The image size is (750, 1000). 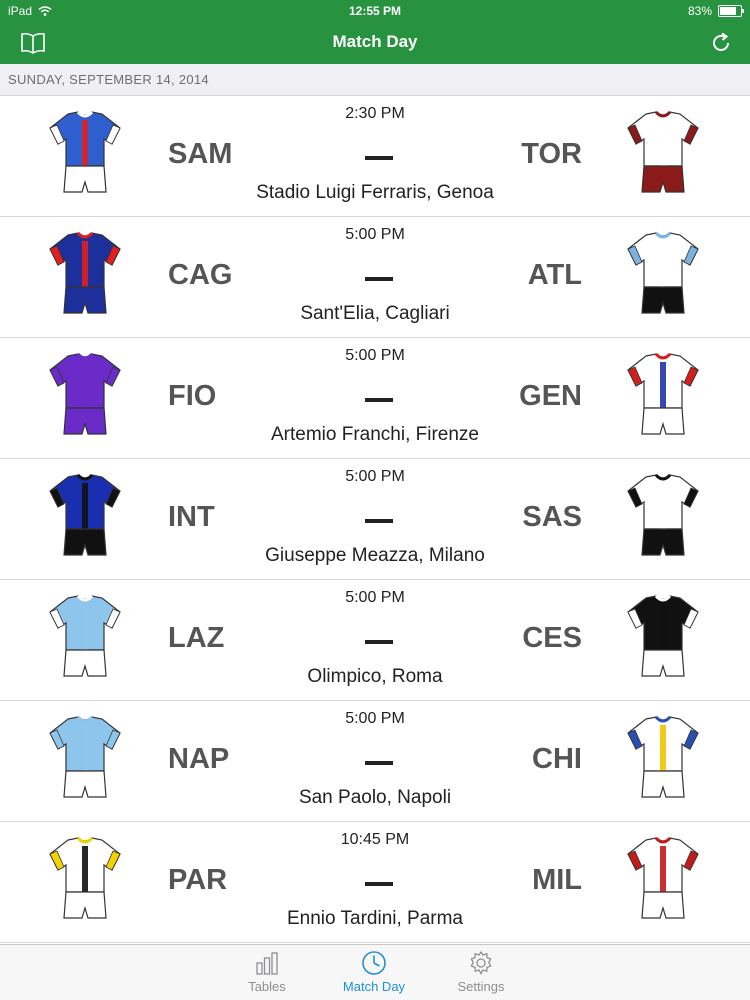 I want to click on match-row: 10:45 PM PAR MIL Ennio Tardini, Parma, so click(x=375, y=882).